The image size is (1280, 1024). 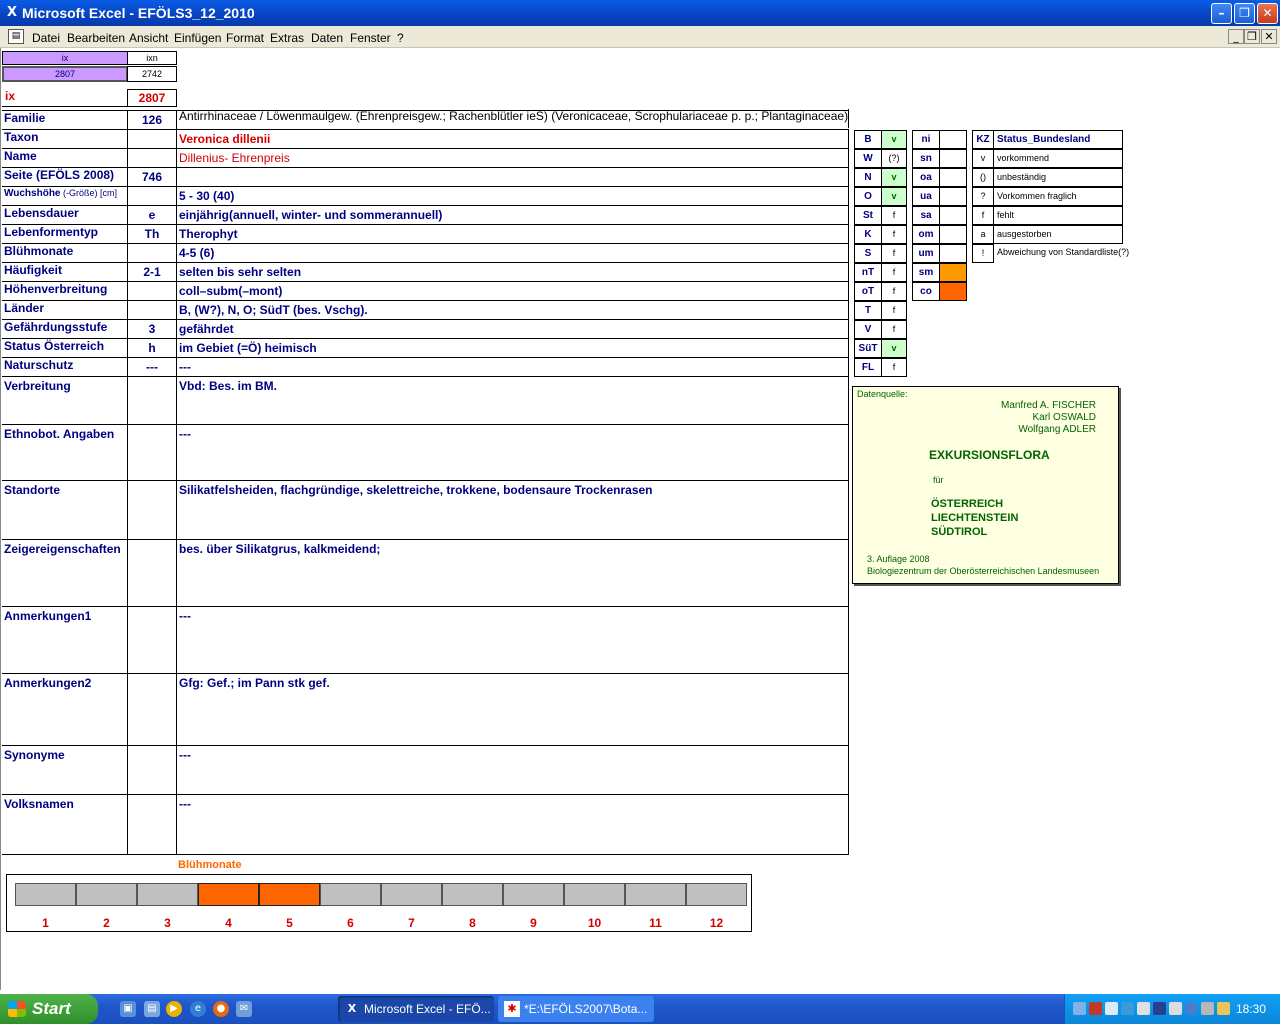 I want to click on menu-einfuegen: Einfügen, so click(x=197, y=38).